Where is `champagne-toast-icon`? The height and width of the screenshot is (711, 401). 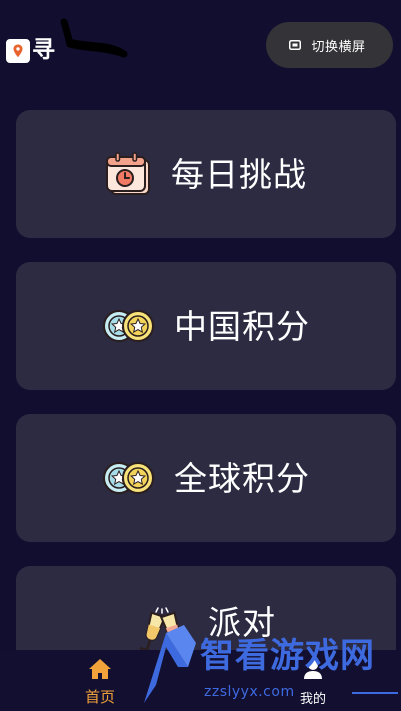
champagne-toast-icon is located at coordinates (163, 631).